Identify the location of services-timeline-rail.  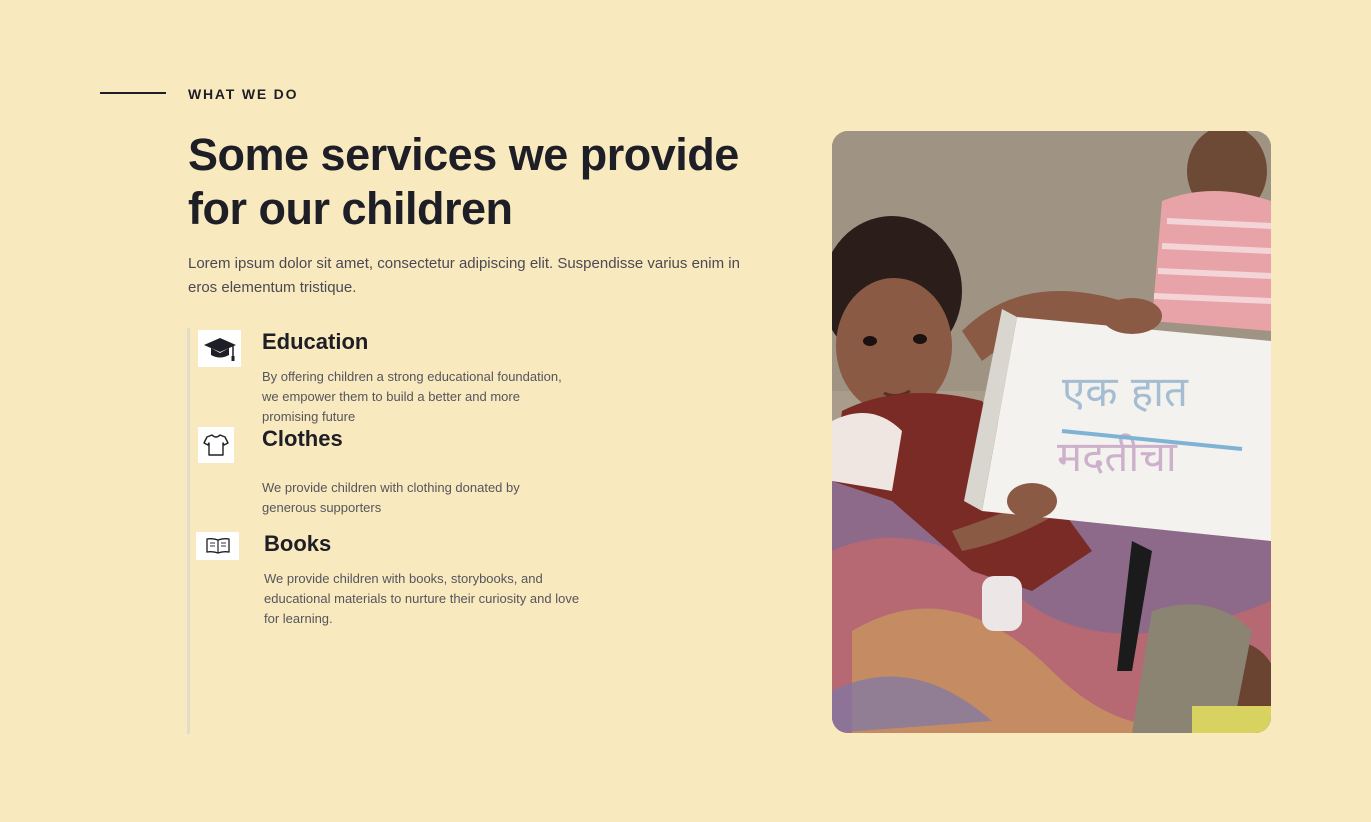
(188, 531).